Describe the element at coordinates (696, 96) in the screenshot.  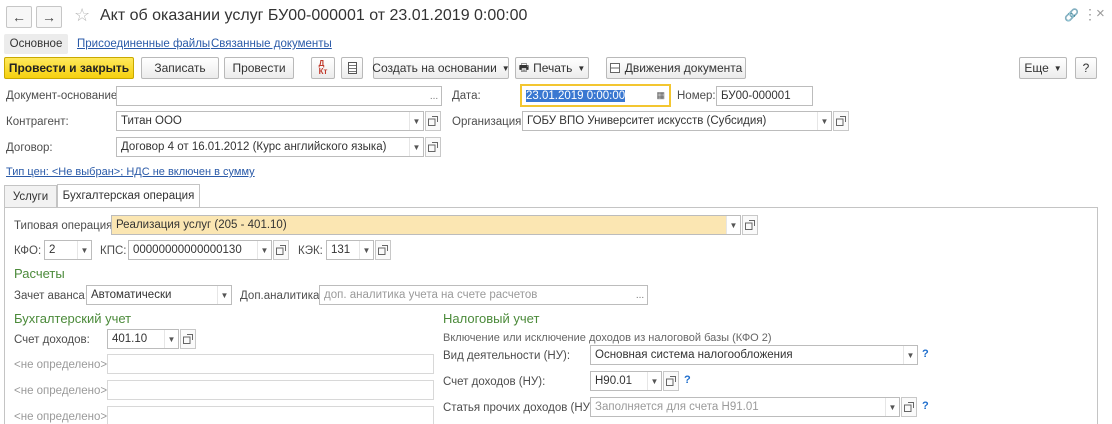
I see `number-label: Номер:` at that location.